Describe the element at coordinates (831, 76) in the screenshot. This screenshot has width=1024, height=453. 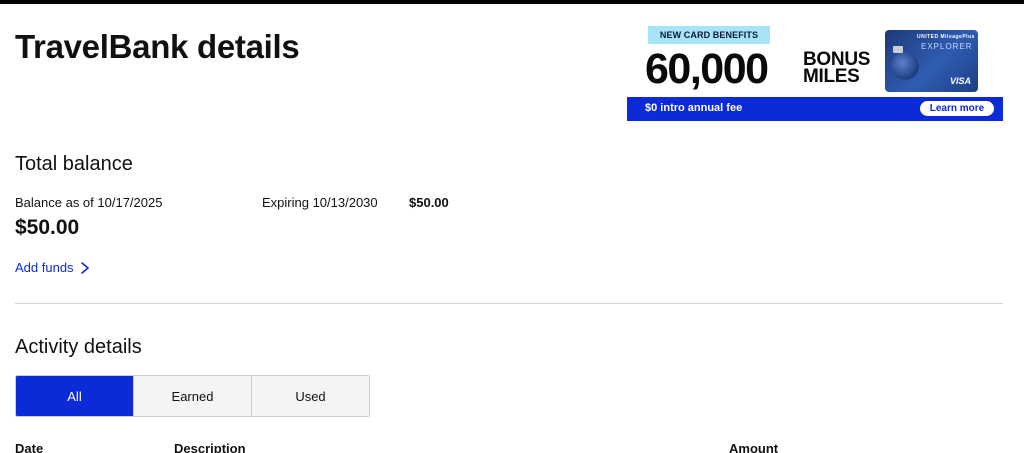
I see `ad-bonus-line2: MILES` at that location.